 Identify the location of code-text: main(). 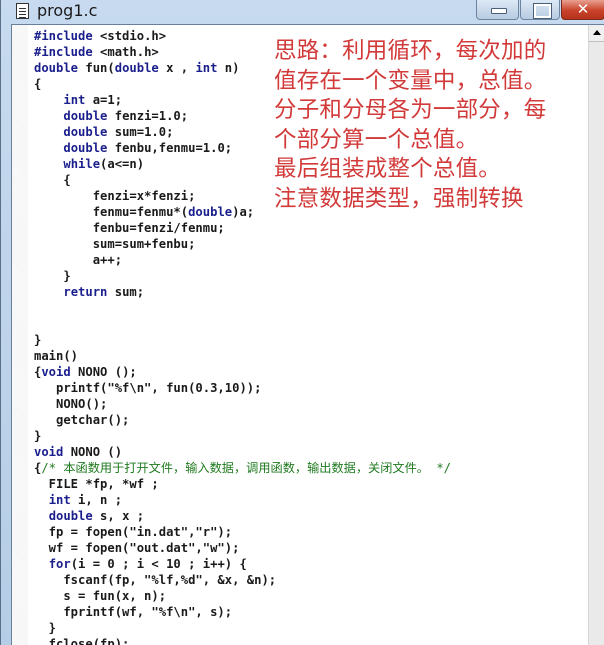
(56, 356).